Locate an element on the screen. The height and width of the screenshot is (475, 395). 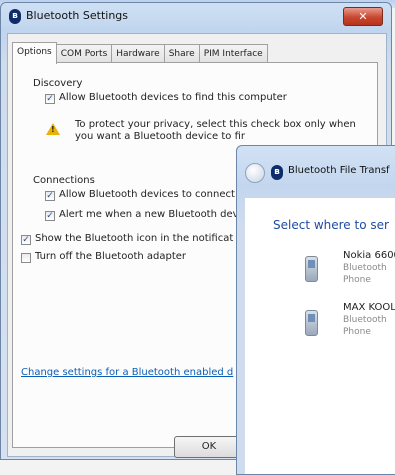
device-name: Nokia 6600 is located at coordinates (369, 255).